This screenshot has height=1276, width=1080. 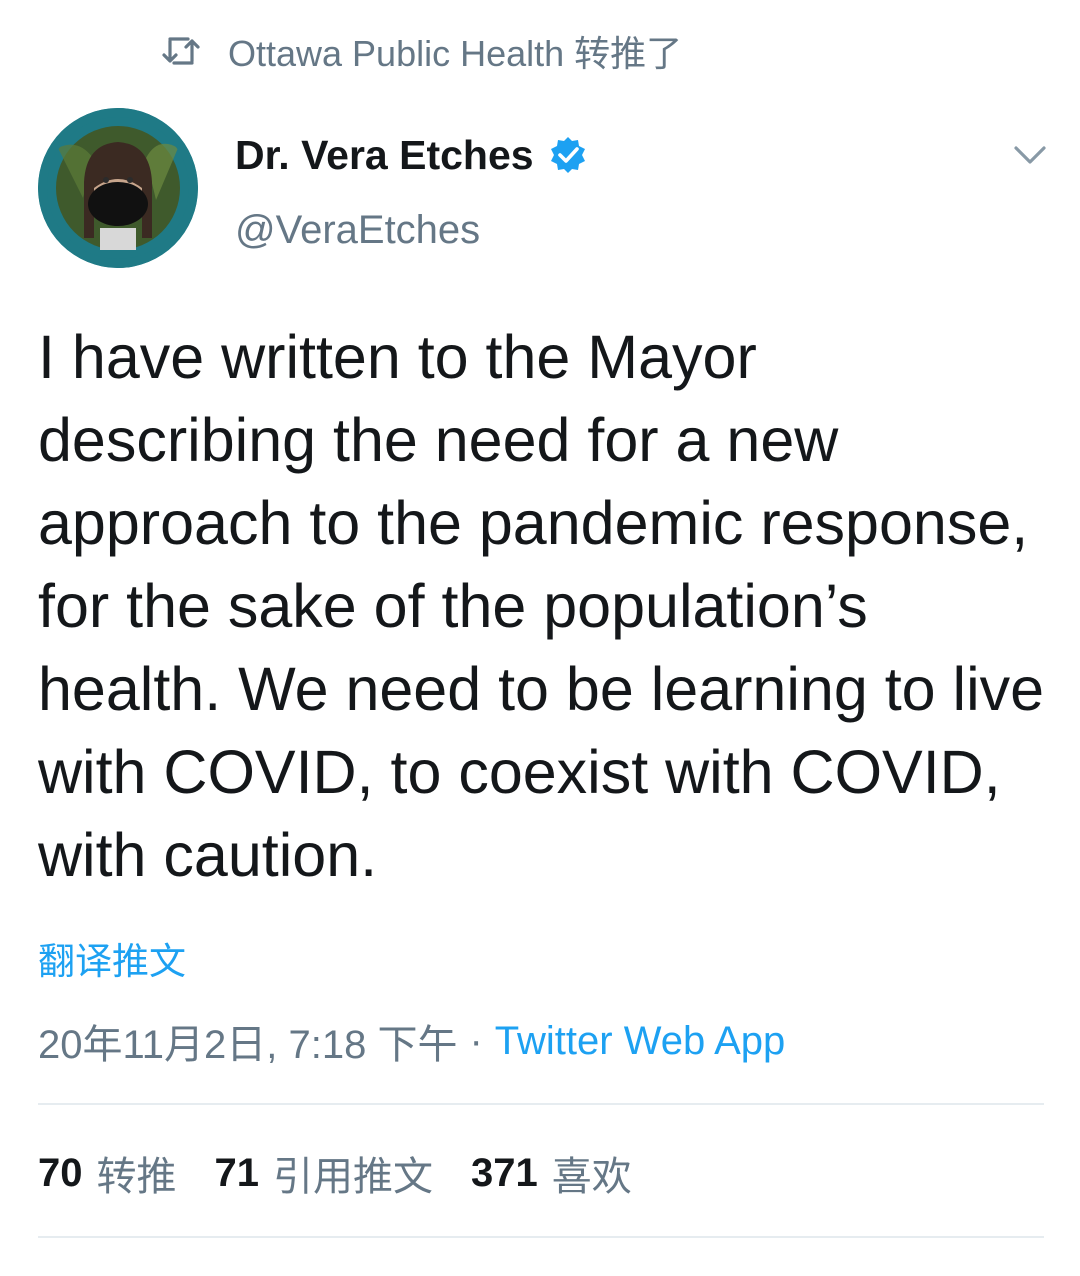 I want to click on author-handle: @VeraEtches, so click(x=357, y=230).